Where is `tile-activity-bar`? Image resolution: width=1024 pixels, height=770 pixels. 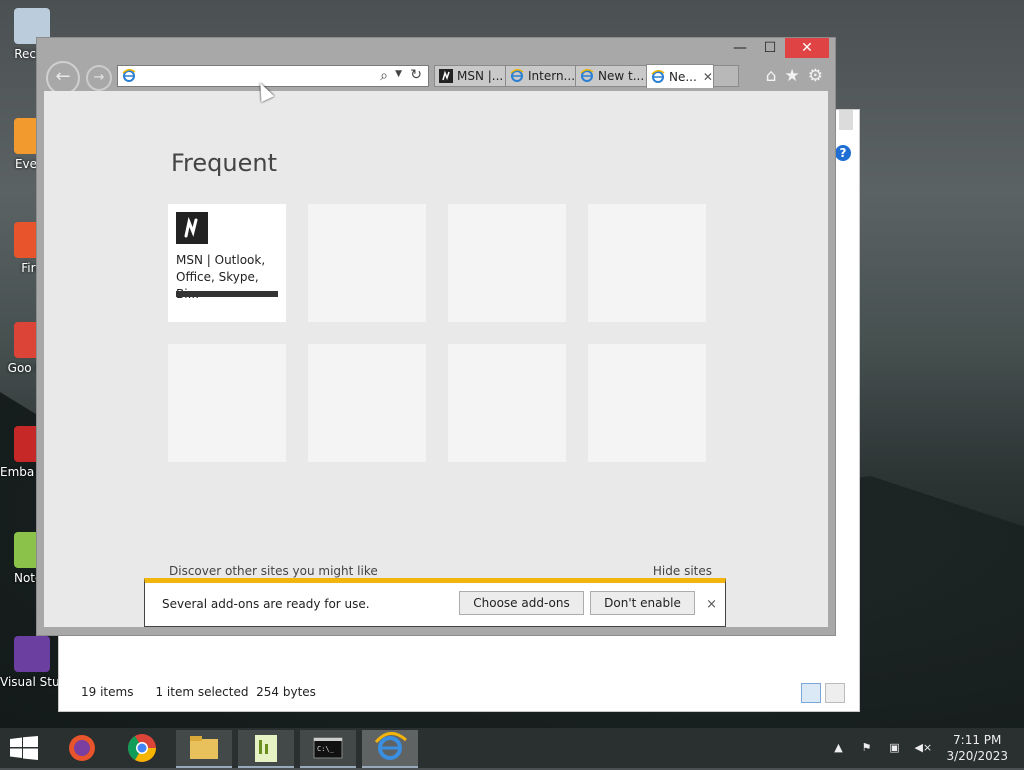
tile-activity-bar is located at coordinates (227, 294).